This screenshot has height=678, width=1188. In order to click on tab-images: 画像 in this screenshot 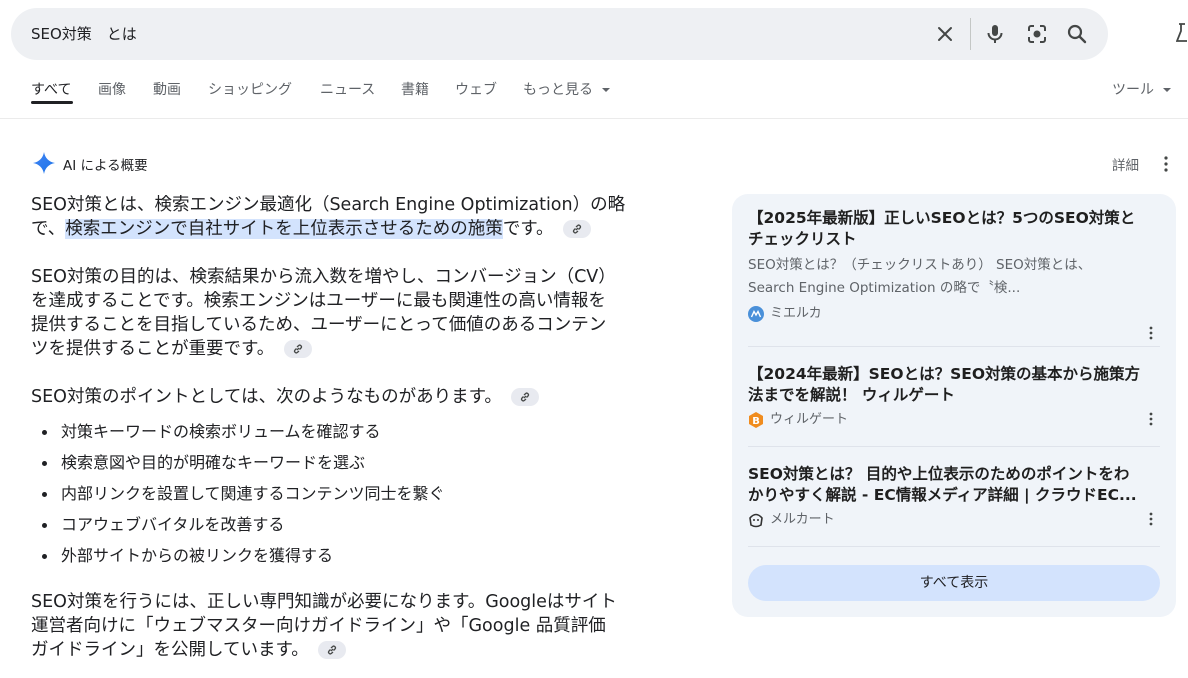, I will do `click(112, 89)`.